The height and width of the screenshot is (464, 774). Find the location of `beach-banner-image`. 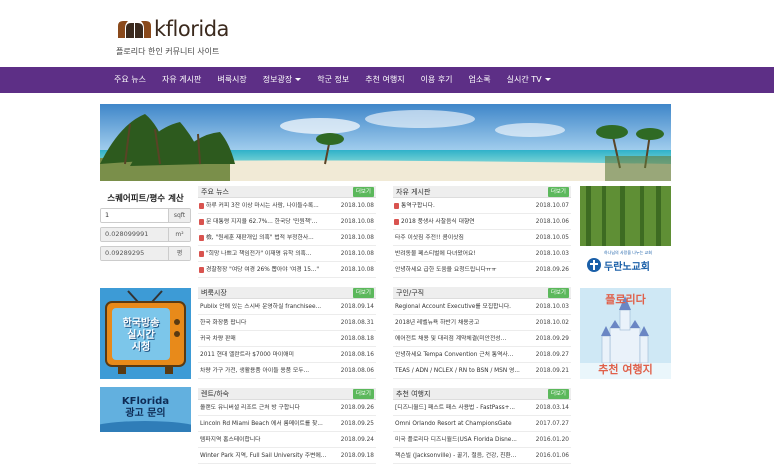

beach-banner-image is located at coordinates (385, 142).